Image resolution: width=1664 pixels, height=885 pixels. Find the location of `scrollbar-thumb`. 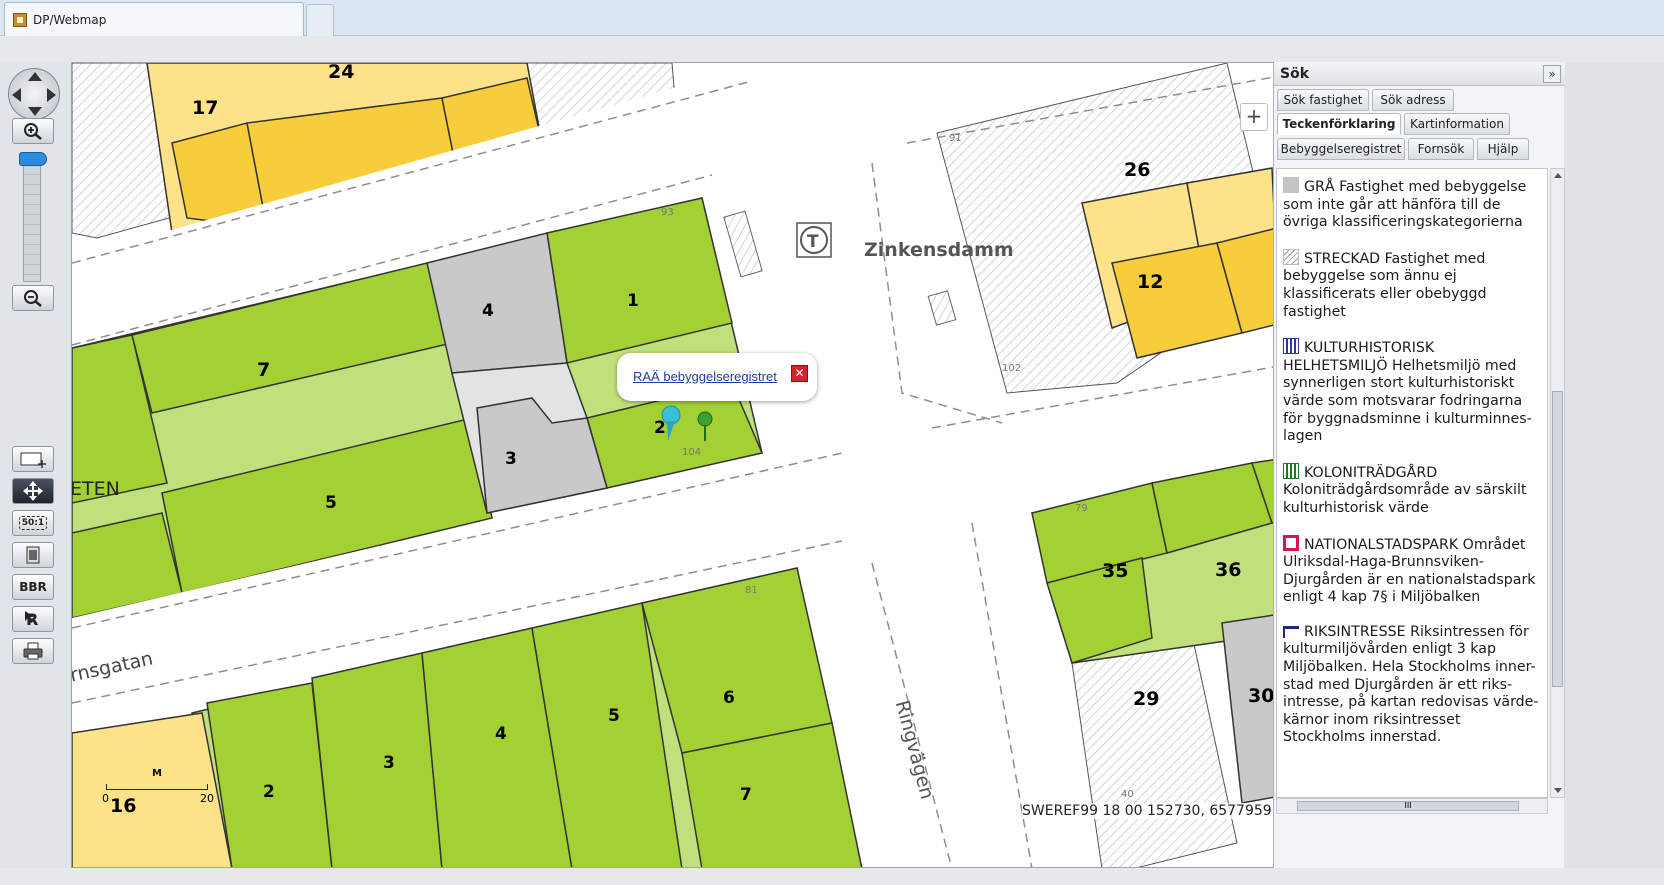

scrollbar-thumb is located at coordinates (1557, 539).